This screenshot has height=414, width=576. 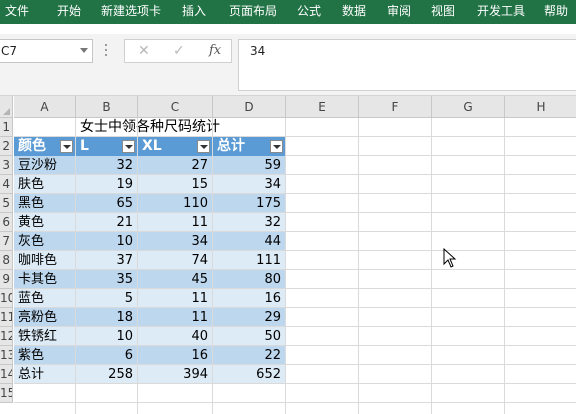 What do you see at coordinates (44, 374) in the screenshot?
I see `total-cell: 总计` at bounding box center [44, 374].